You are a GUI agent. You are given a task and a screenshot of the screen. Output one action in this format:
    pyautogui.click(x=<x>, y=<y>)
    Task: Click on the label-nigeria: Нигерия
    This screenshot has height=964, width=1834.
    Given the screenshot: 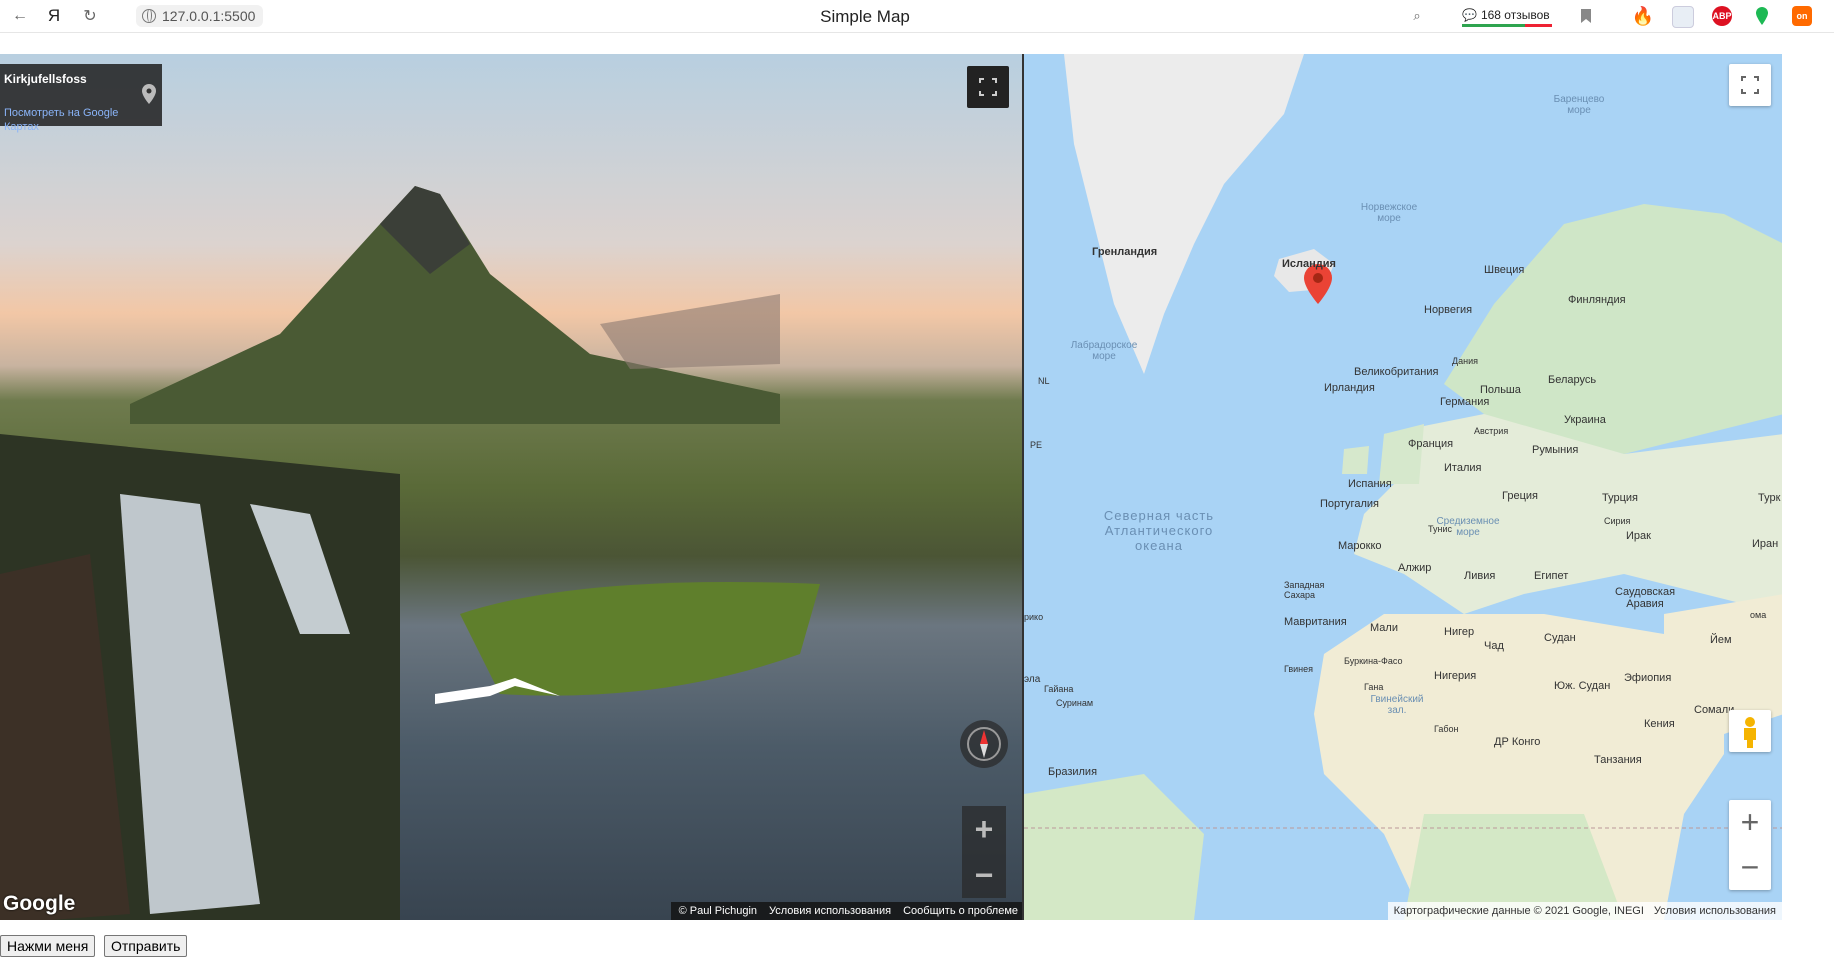 What is the action you would take?
    pyautogui.click(x=1455, y=676)
    